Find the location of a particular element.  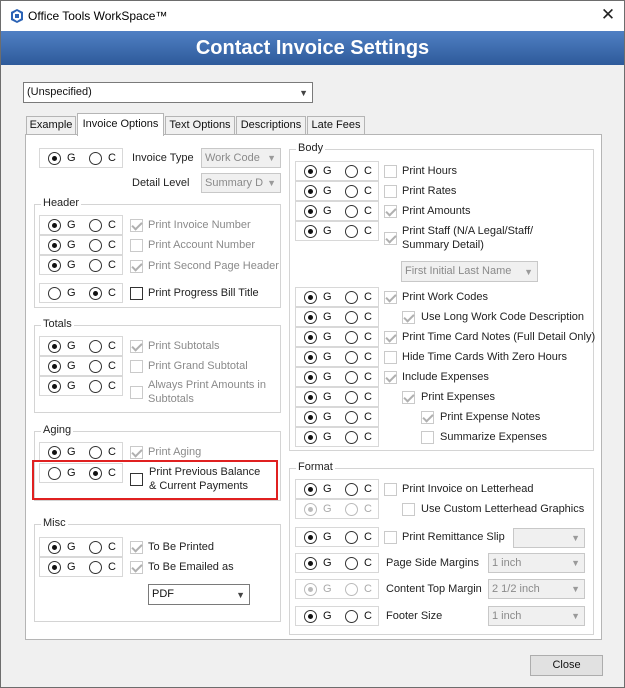

print-time-card-notes-checkbox is located at coordinates (390, 337).